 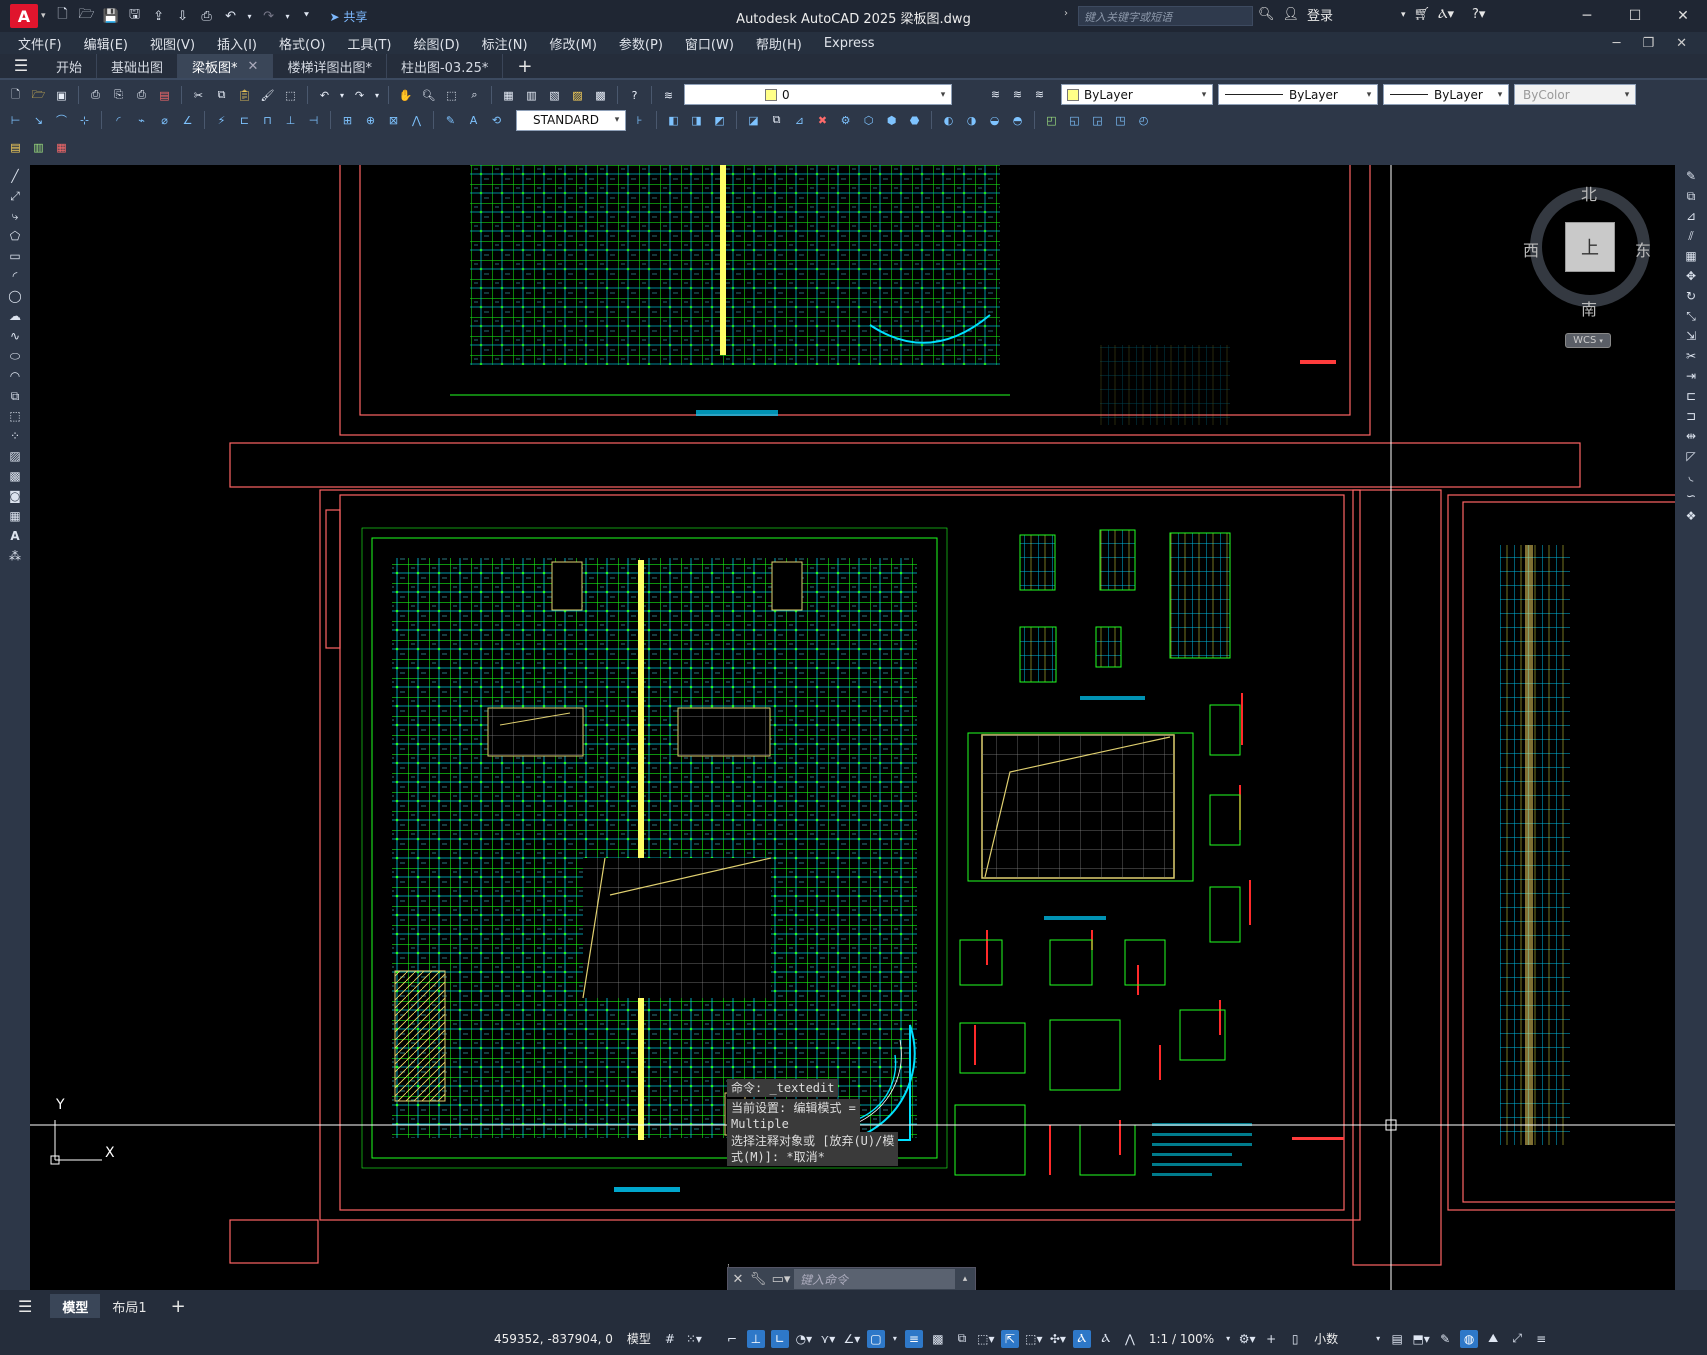 I want to click on tool-palettes-icon: ▧, so click(x=554, y=95).